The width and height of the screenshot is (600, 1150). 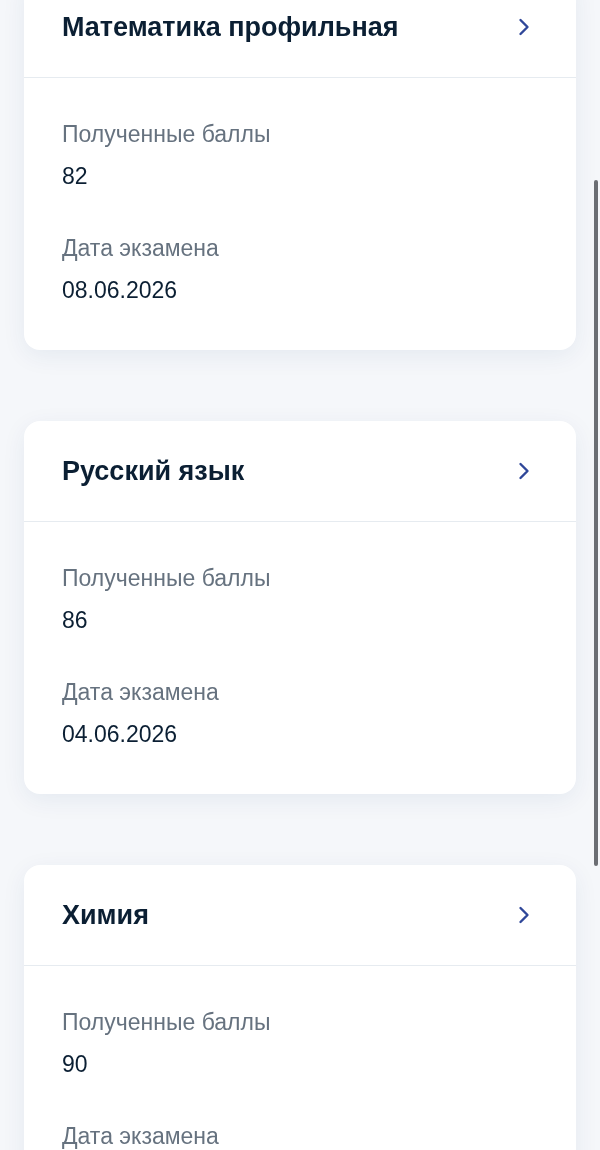 What do you see at coordinates (230, 27) in the screenshot?
I see `subject-title: Математика профильная` at bounding box center [230, 27].